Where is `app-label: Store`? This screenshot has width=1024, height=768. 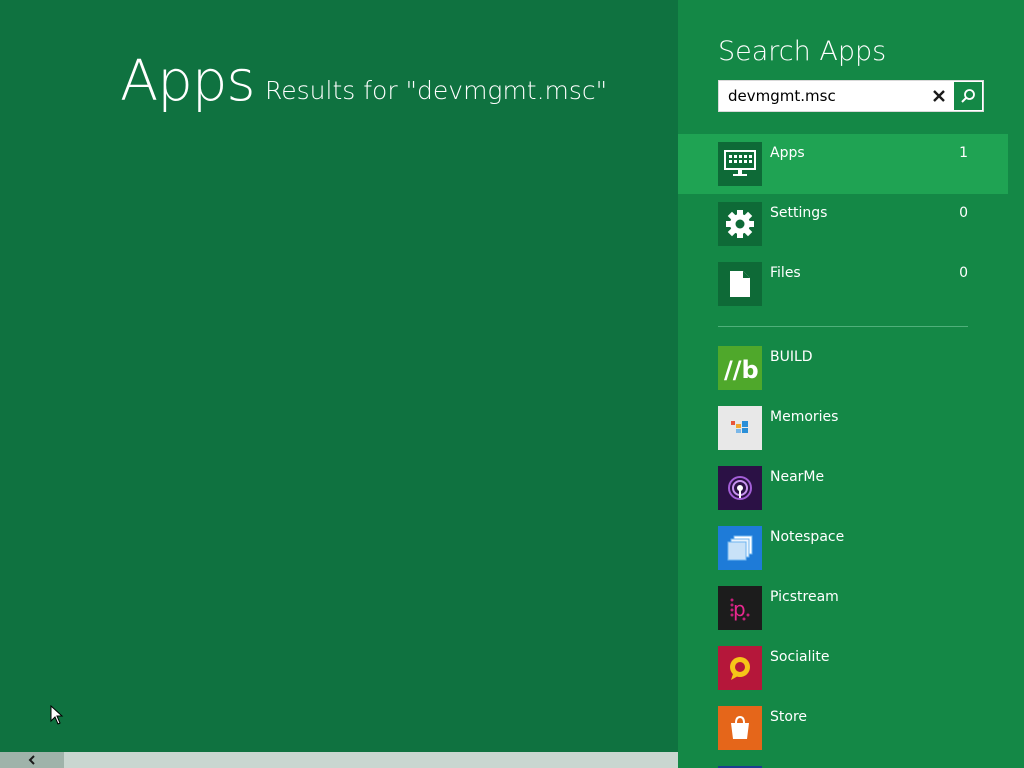 app-label: Store is located at coordinates (789, 717).